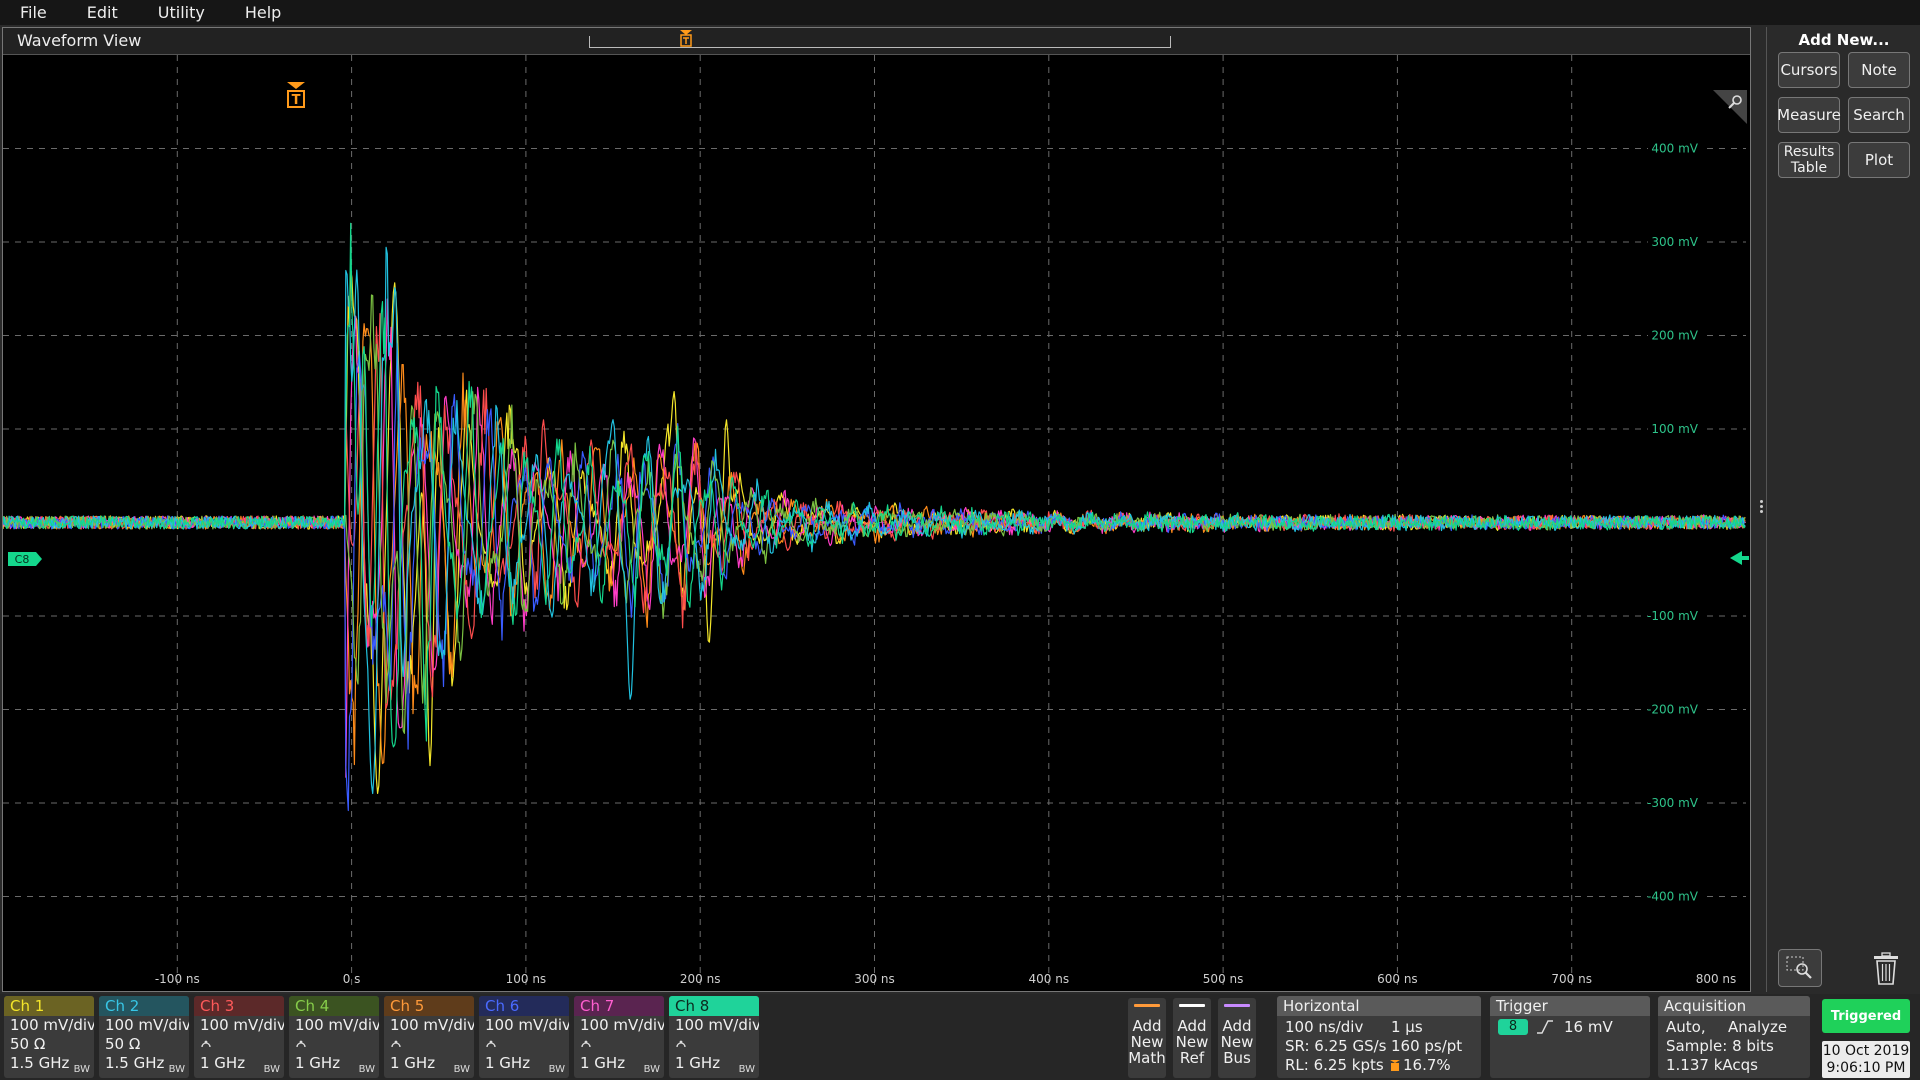  Describe the element at coordinates (960, 12) in the screenshot. I see `menu-bar: File Edit Utility Help` at that location.